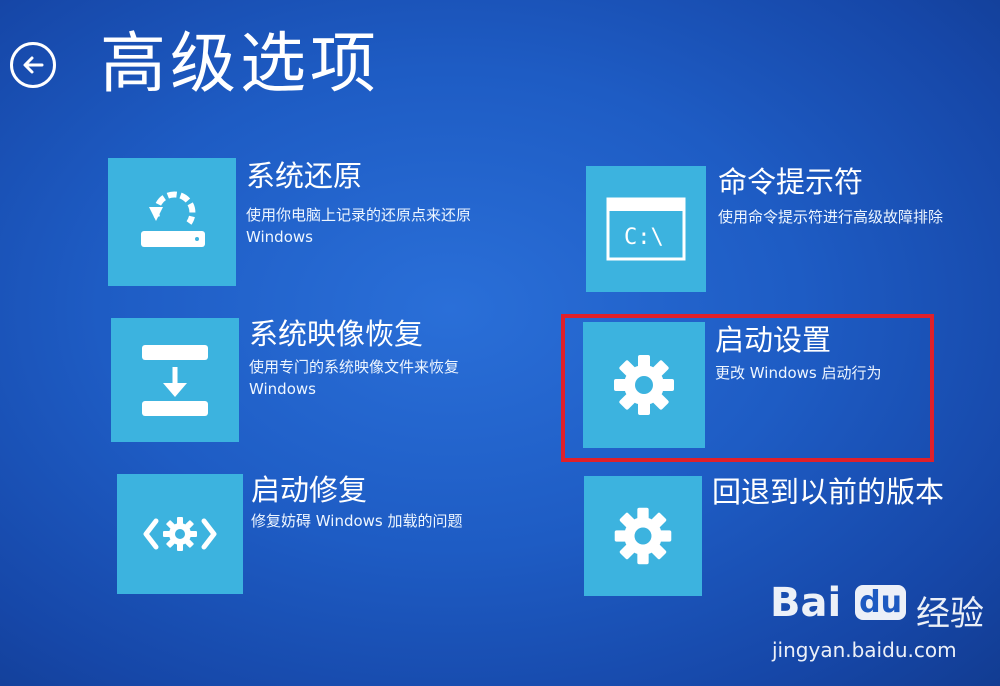 The width and height of the screenshot is (1000, 686). I want to click on watermark-brand: Bai du, so click(838, 603).